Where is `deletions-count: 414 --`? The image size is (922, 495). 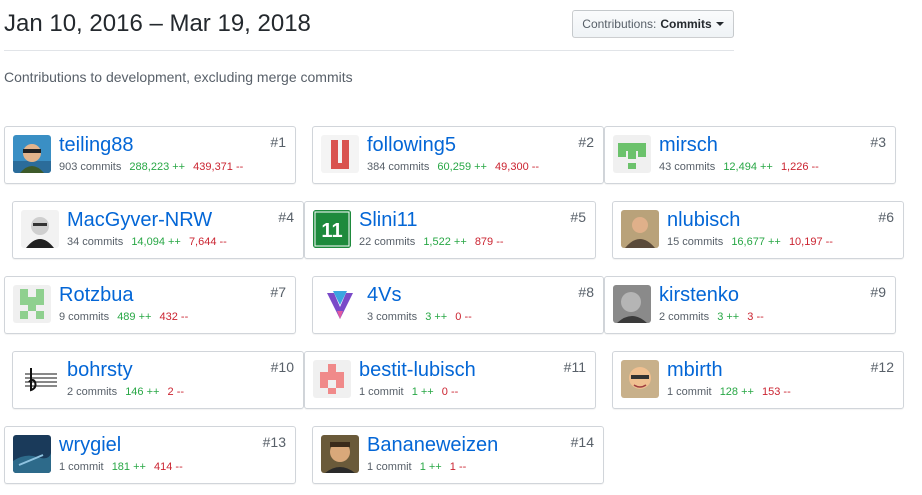
deletions-count: 414 -- is located at coordinates (168, 467).